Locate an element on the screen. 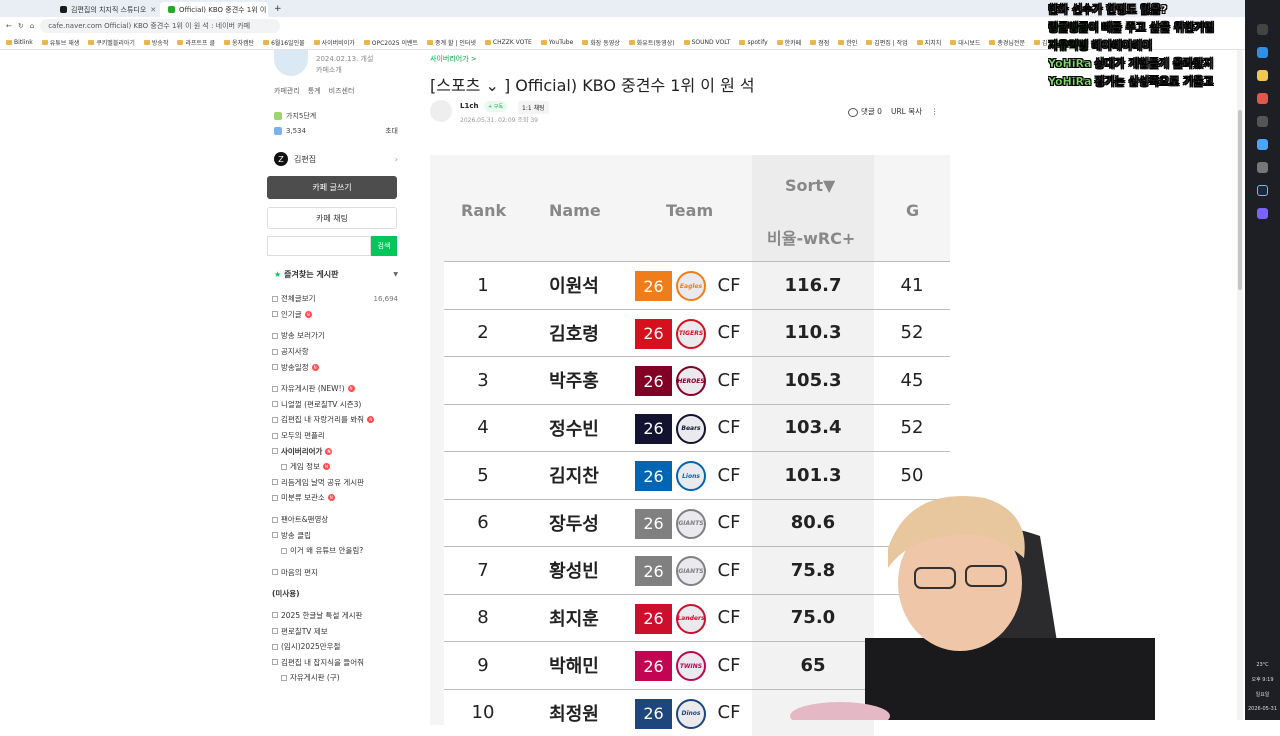 The width and height of the screenshot is (1280, 736). scrollbar-thumb is located at coordinates (1240, 200).